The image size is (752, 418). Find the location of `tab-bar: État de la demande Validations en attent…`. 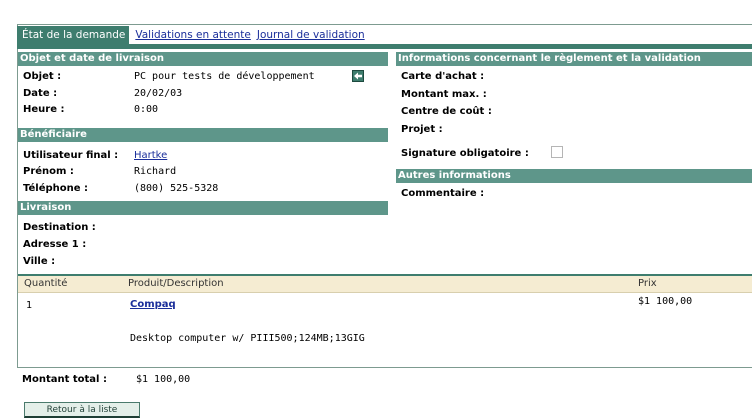

tab-bar: État de la demande Validations en attent… is located at coordinates (191, 35).